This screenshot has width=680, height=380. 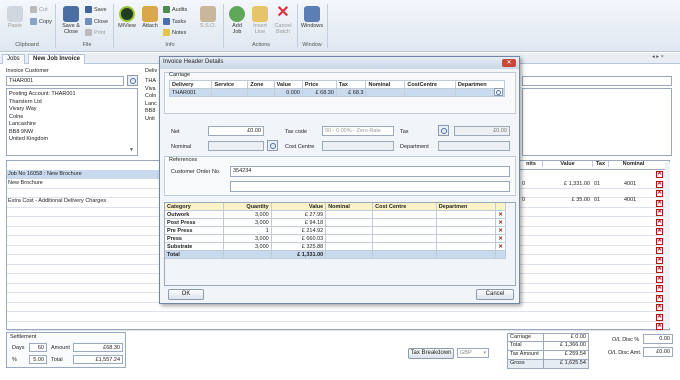 I want to click on print-button: Print, so click(x=95, y=32).